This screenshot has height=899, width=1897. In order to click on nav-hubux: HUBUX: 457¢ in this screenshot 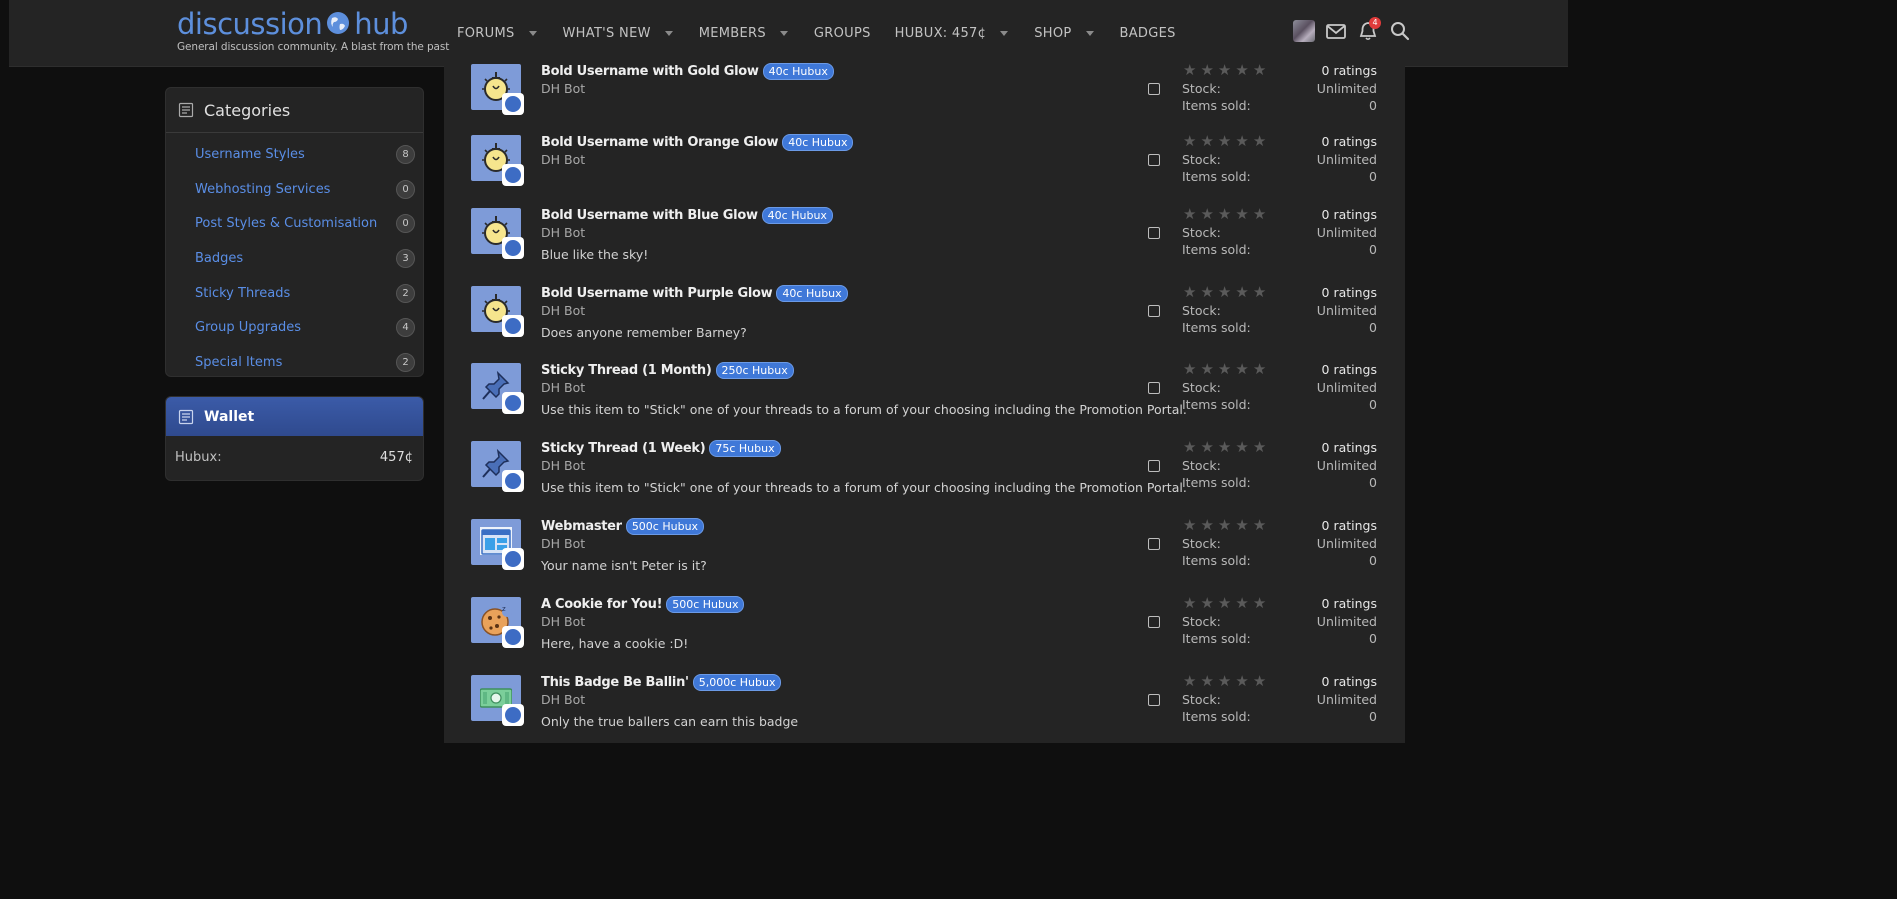, I will do `click(959, 33)`.